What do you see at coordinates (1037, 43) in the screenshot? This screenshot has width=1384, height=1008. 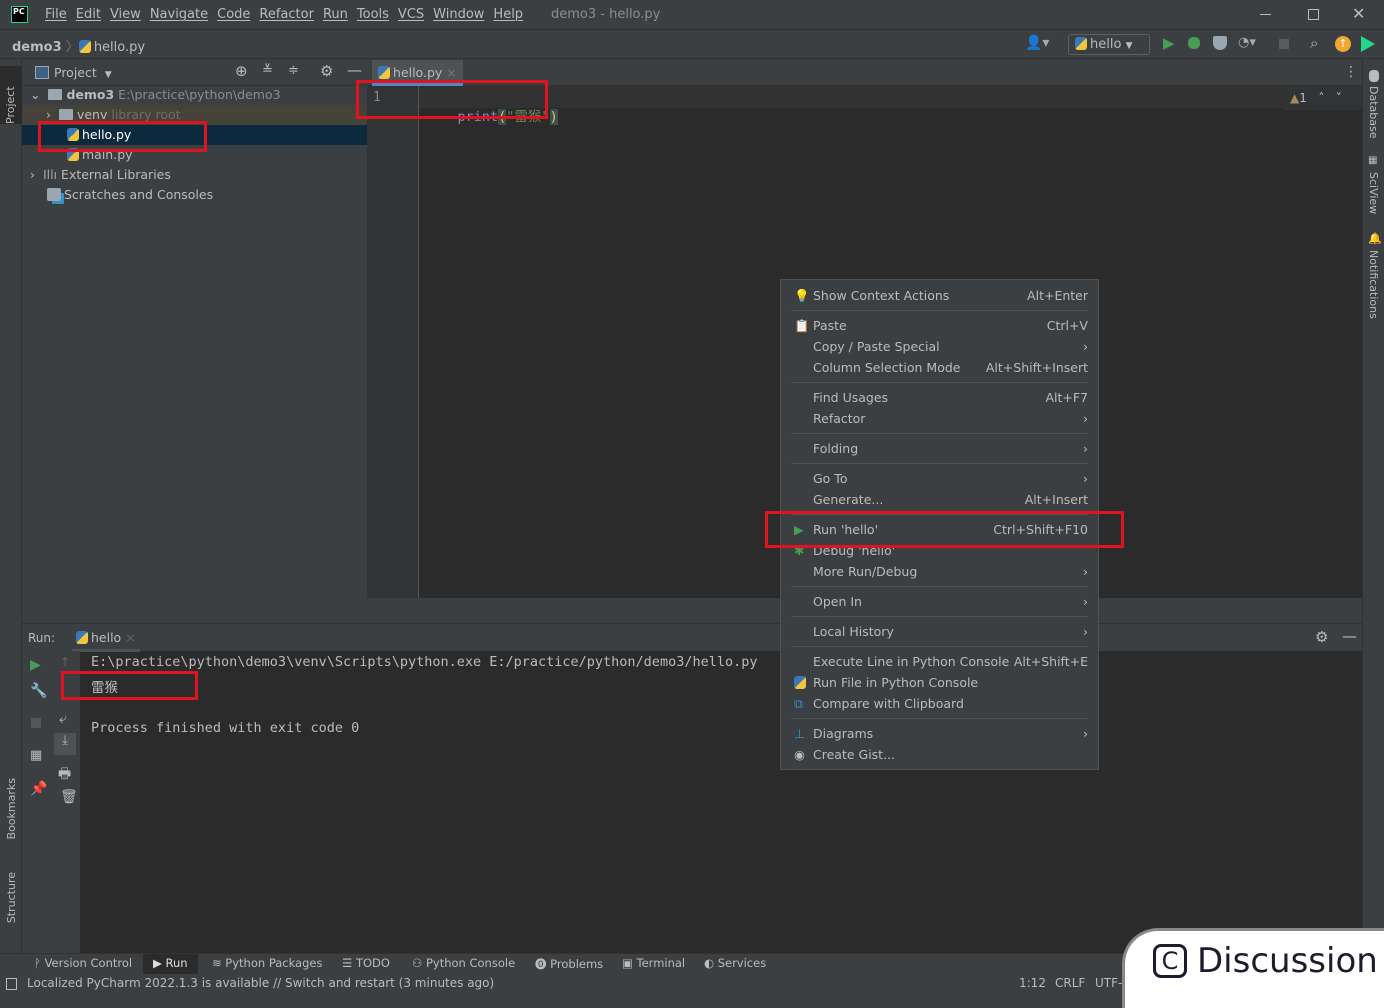 I see `user-icon: 👤▾` at bounding box center [1037, 43].